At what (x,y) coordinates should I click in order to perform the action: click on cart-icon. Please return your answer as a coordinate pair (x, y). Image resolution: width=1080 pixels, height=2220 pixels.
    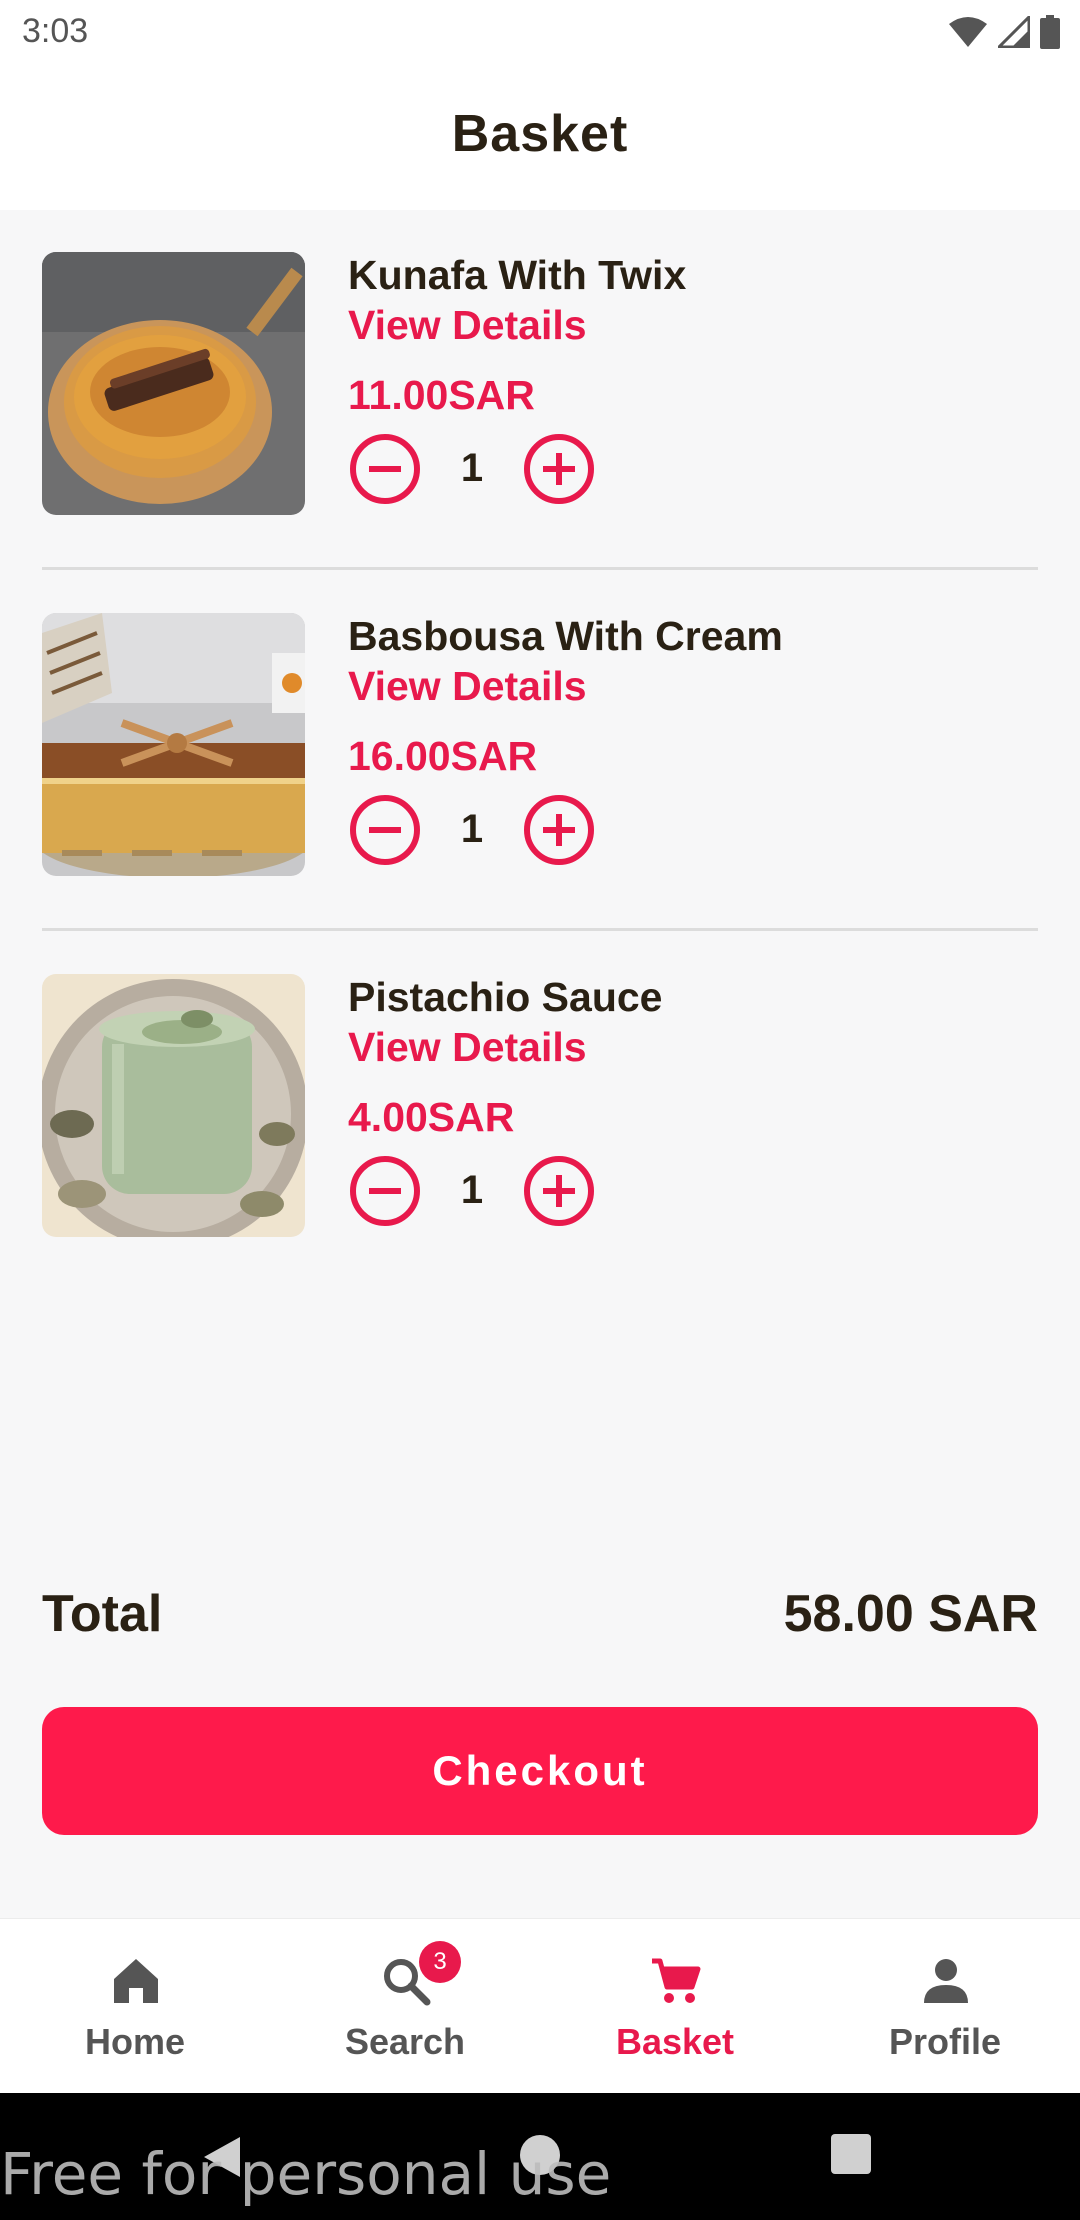
    Looking at the image, I should click on (676, 1980).